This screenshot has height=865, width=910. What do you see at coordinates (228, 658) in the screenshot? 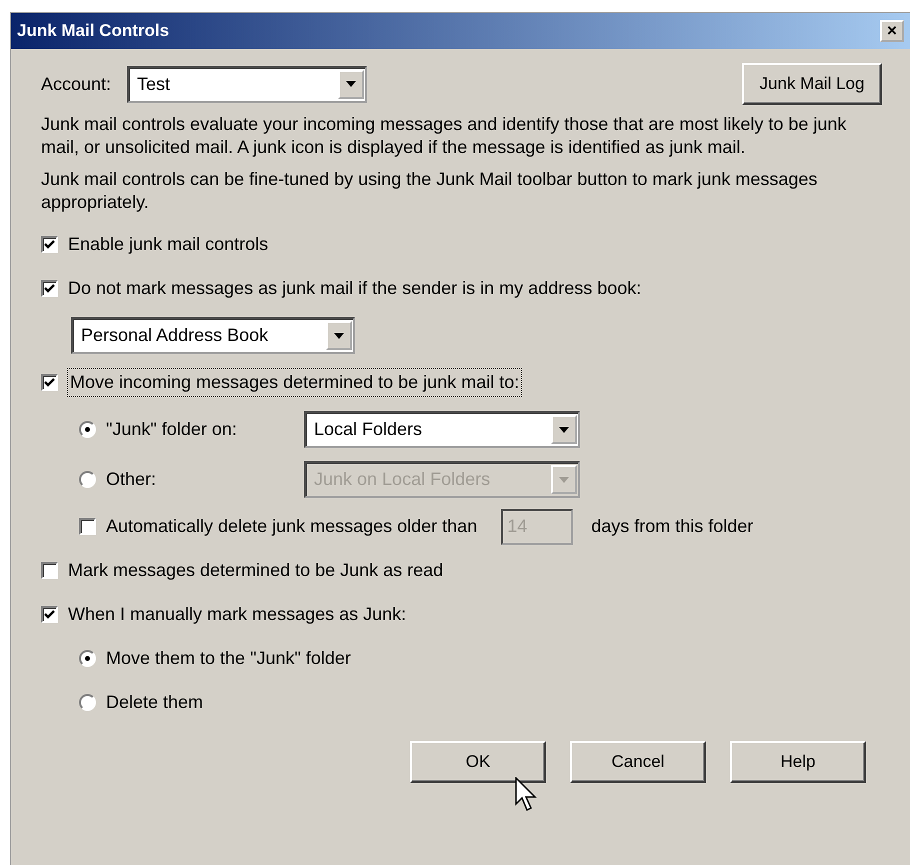
I see `radio-label: Move them to the "Junk" folder` at bounding box center [228, 658].